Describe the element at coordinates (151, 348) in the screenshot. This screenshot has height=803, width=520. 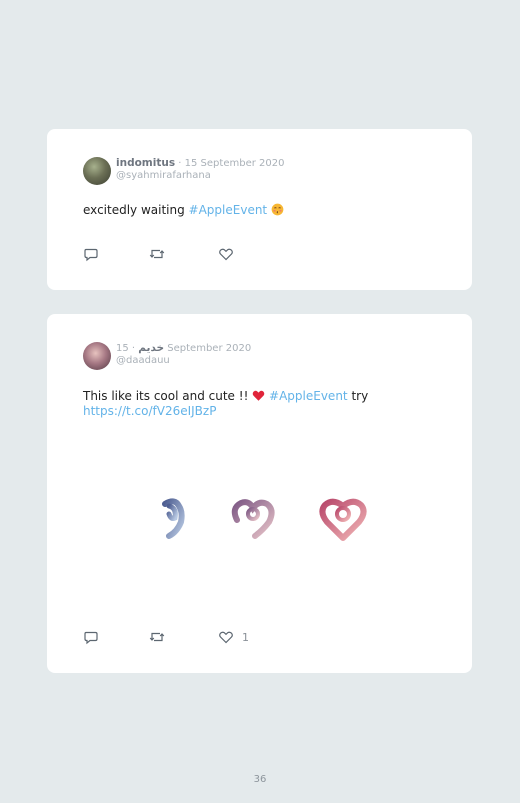
I see `author-name: خديم` at that location.